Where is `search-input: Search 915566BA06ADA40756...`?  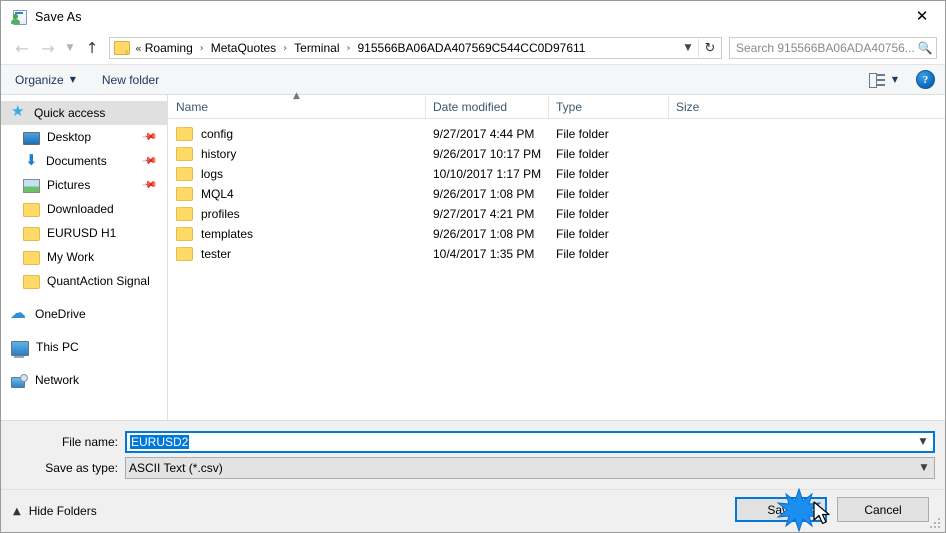
search-input: Search 915566BA06ADA40756... is located at coordinates (822, 48).